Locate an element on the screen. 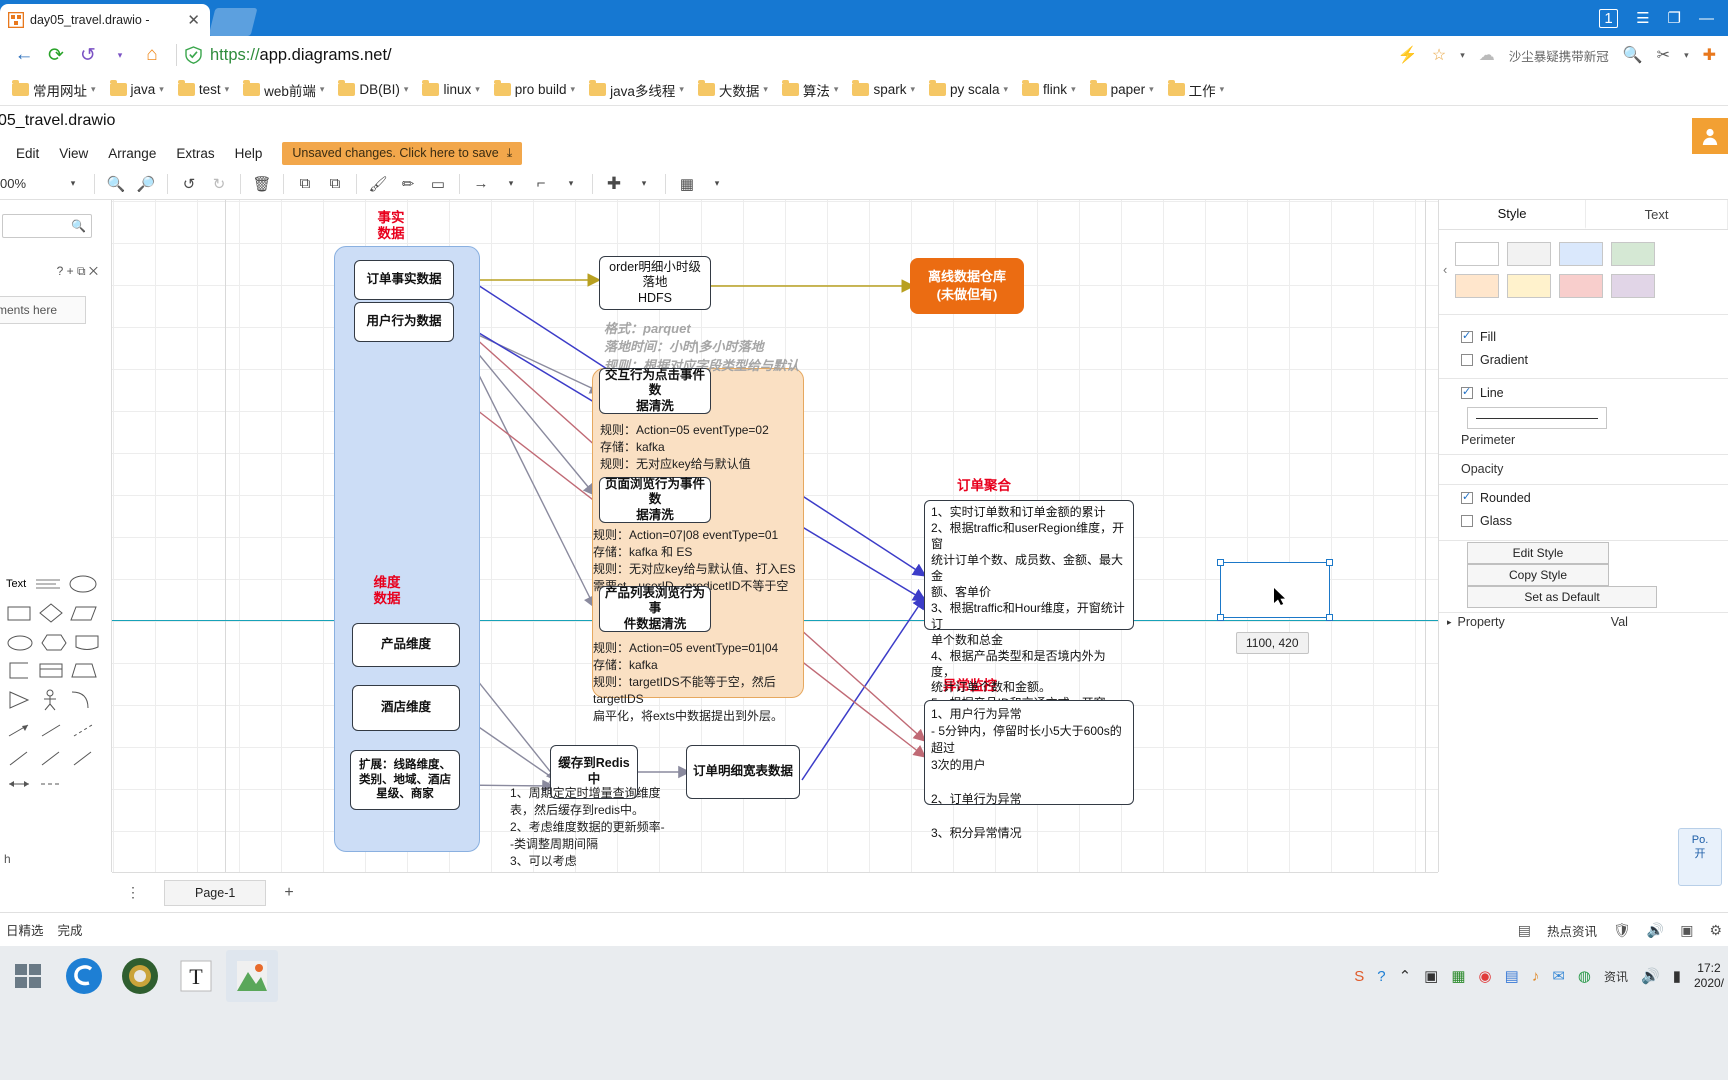 Image resolution: width=1728 pixels, height=1080 pixels. add-page-button: + is located at coordinates (288, 893).